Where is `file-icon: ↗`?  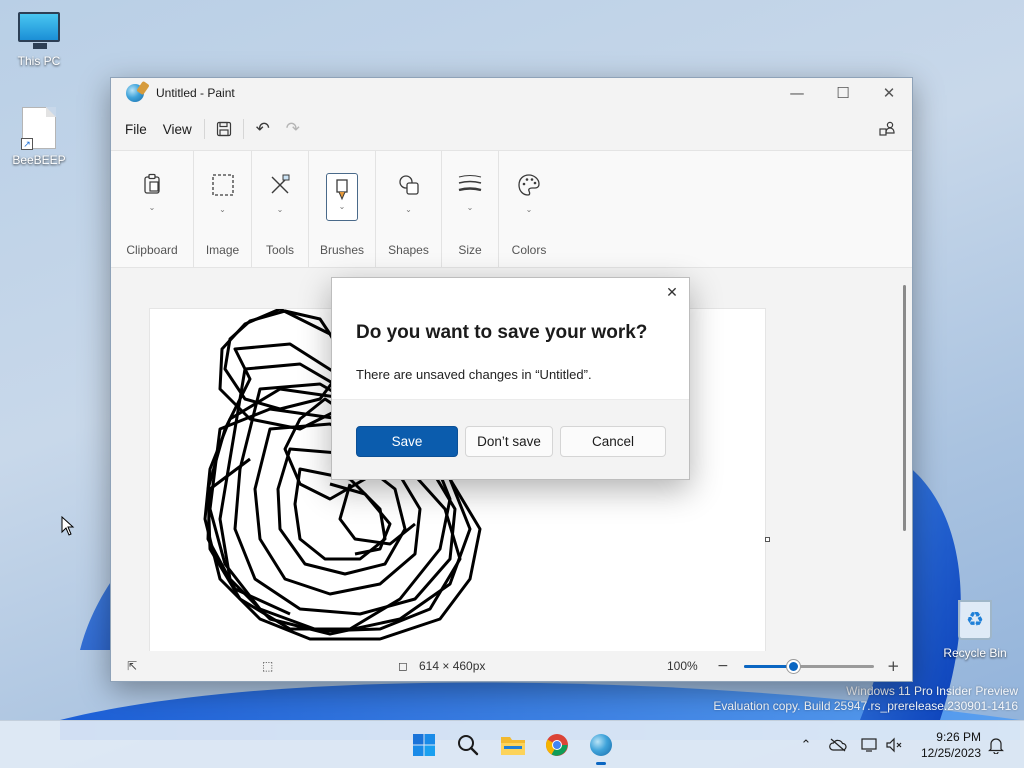
file-icon: ↗ is located at coordinates (38, 128).